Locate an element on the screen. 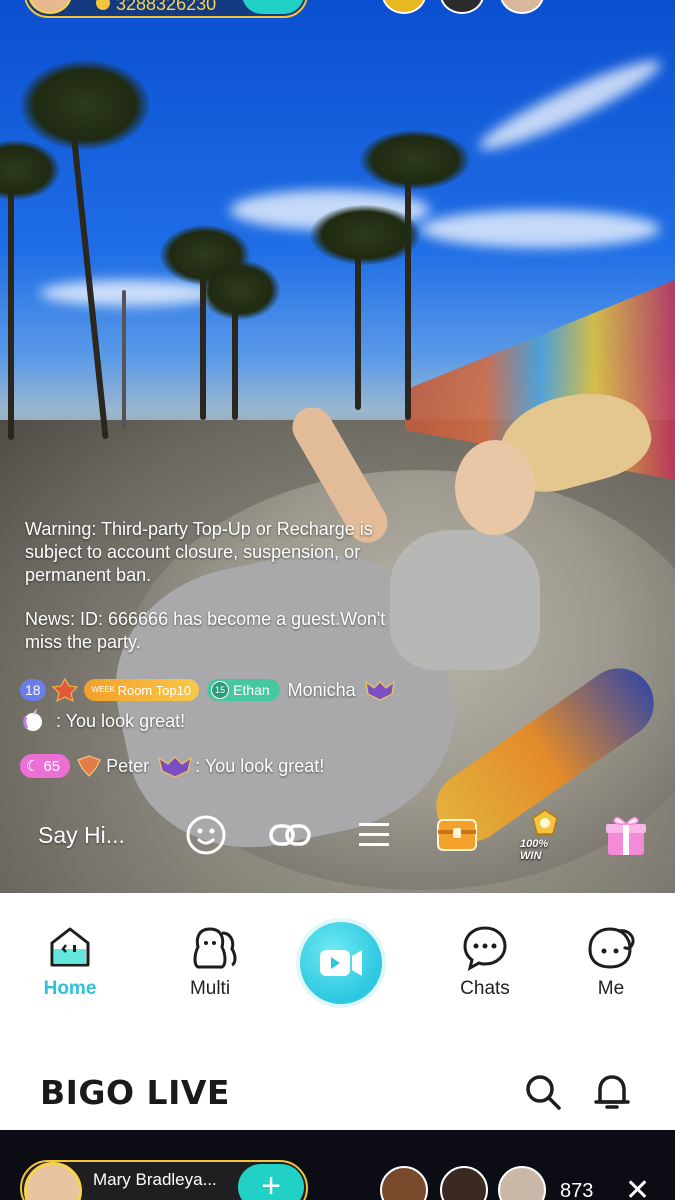  chat-message-row: ☾ 65 Peter : You look great! is located at coordinates (172, 766).